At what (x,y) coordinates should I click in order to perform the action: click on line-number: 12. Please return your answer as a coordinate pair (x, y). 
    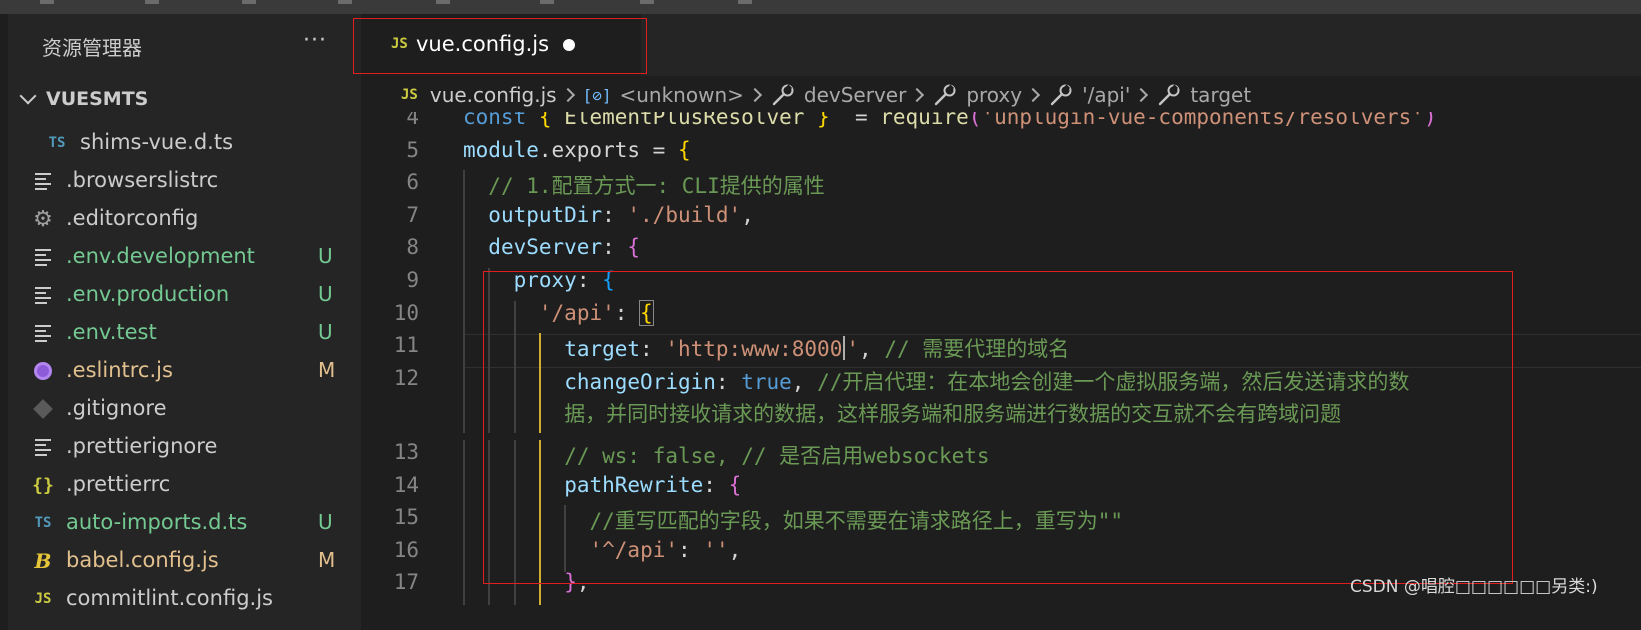
    Looking at the image, I should click on (406, 377).